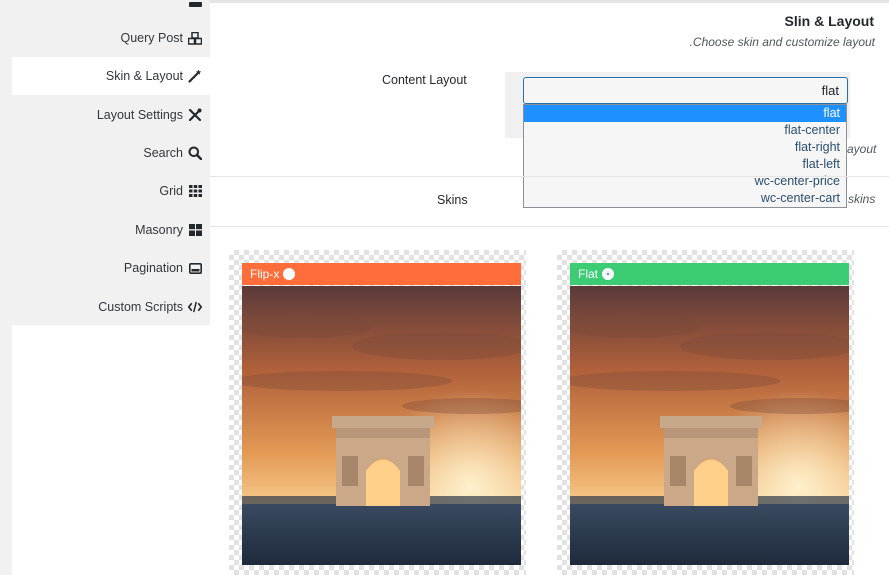  What do you see at coordinates (111, 191) in the screenshot?
I see `sidebar-item-grid: Grid` at bounding box center [111, 191].